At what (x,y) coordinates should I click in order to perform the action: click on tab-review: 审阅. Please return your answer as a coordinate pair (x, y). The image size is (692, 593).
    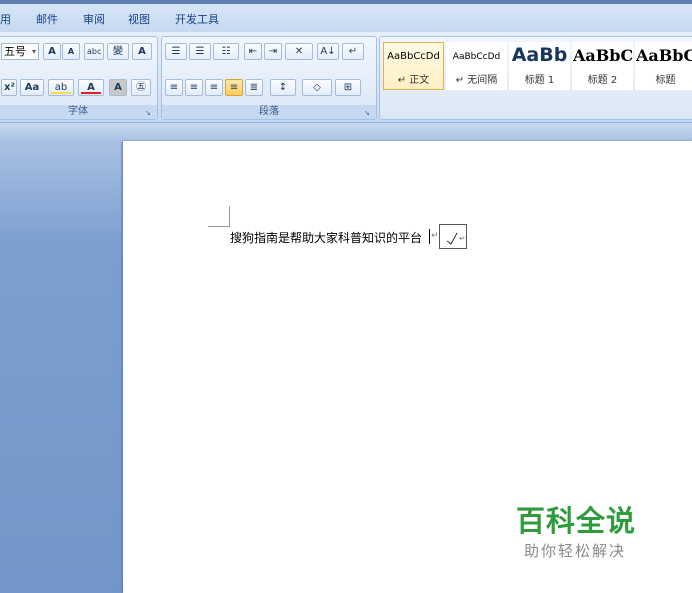
    Looking at the image, I should click on (94, 19).